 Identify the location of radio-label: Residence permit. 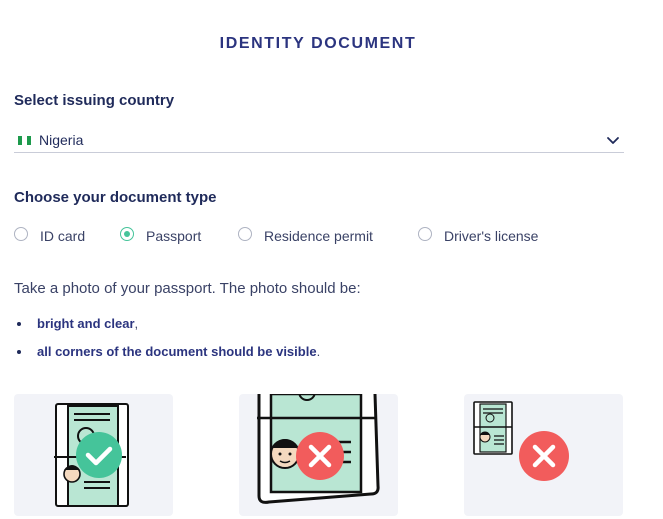
(318, 236).